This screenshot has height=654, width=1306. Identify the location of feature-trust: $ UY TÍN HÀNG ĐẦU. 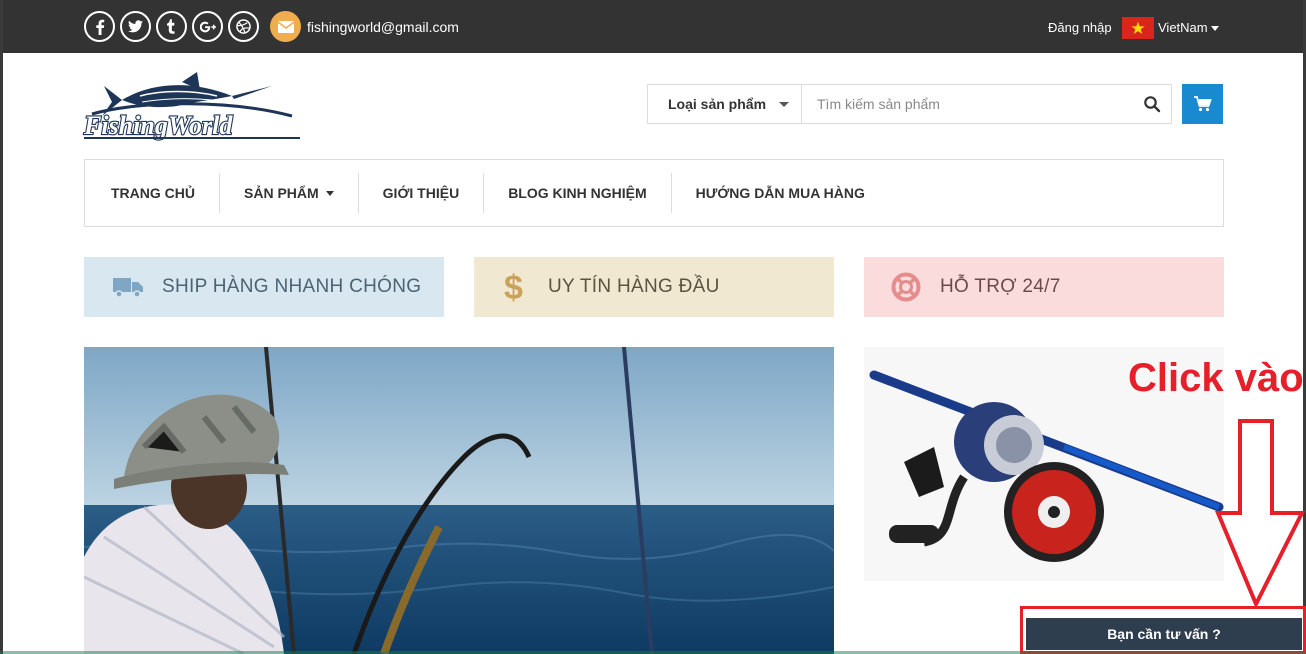
(654, 287).